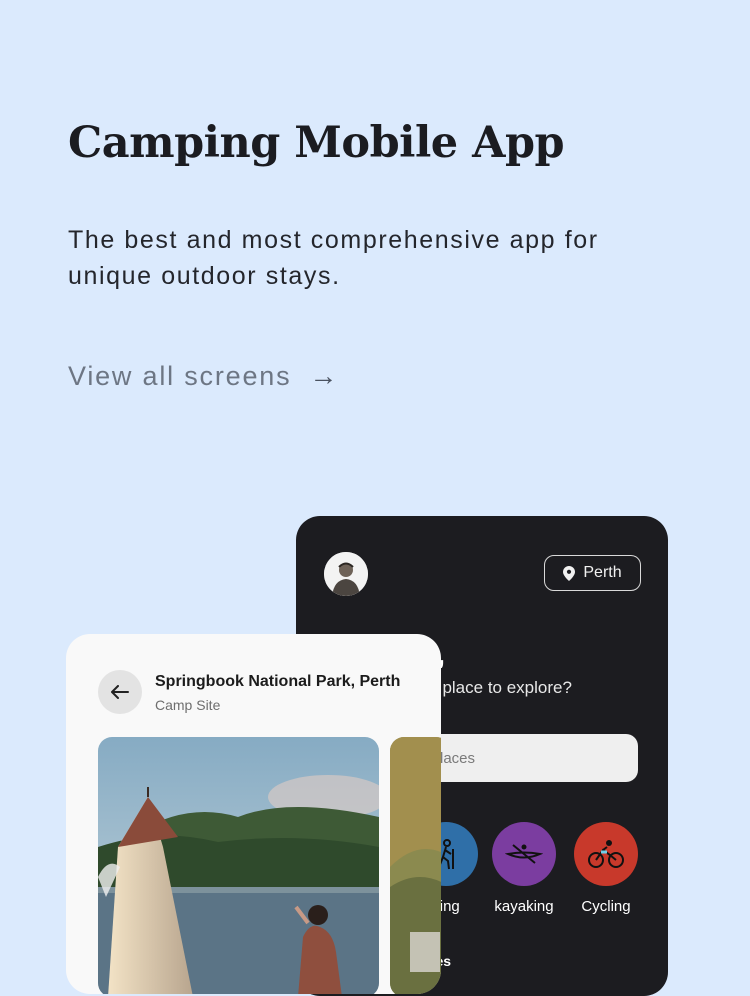  I want to click on cycling-icon, so click(606, 854).